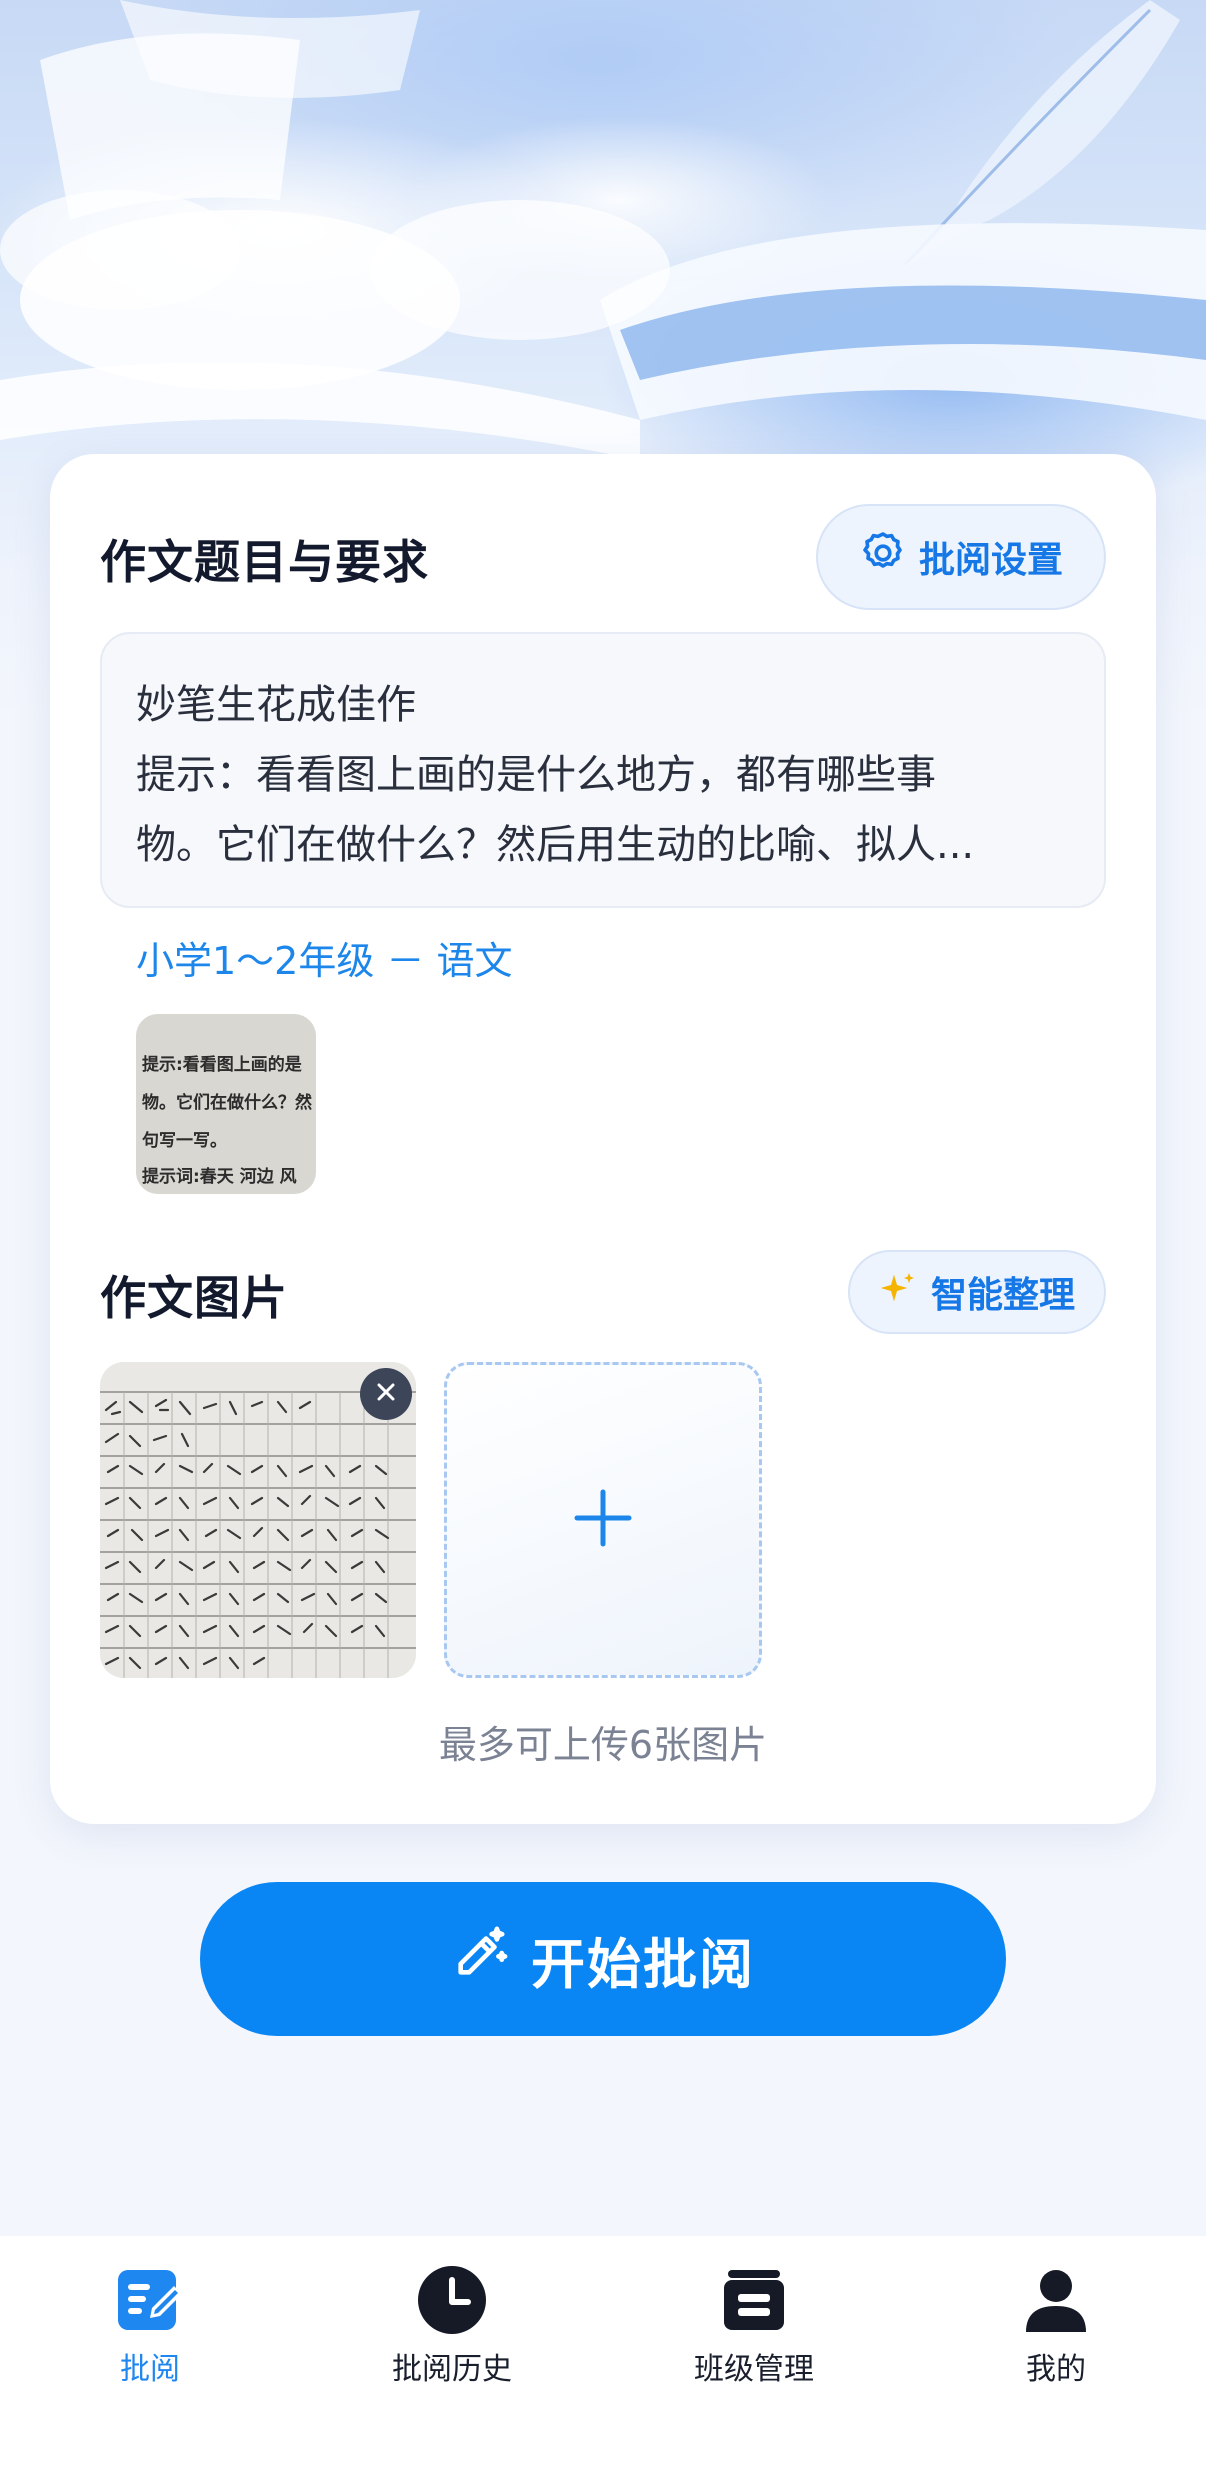  I want to click on topic-section-title: 作文题目与要求, so click(264, 562).